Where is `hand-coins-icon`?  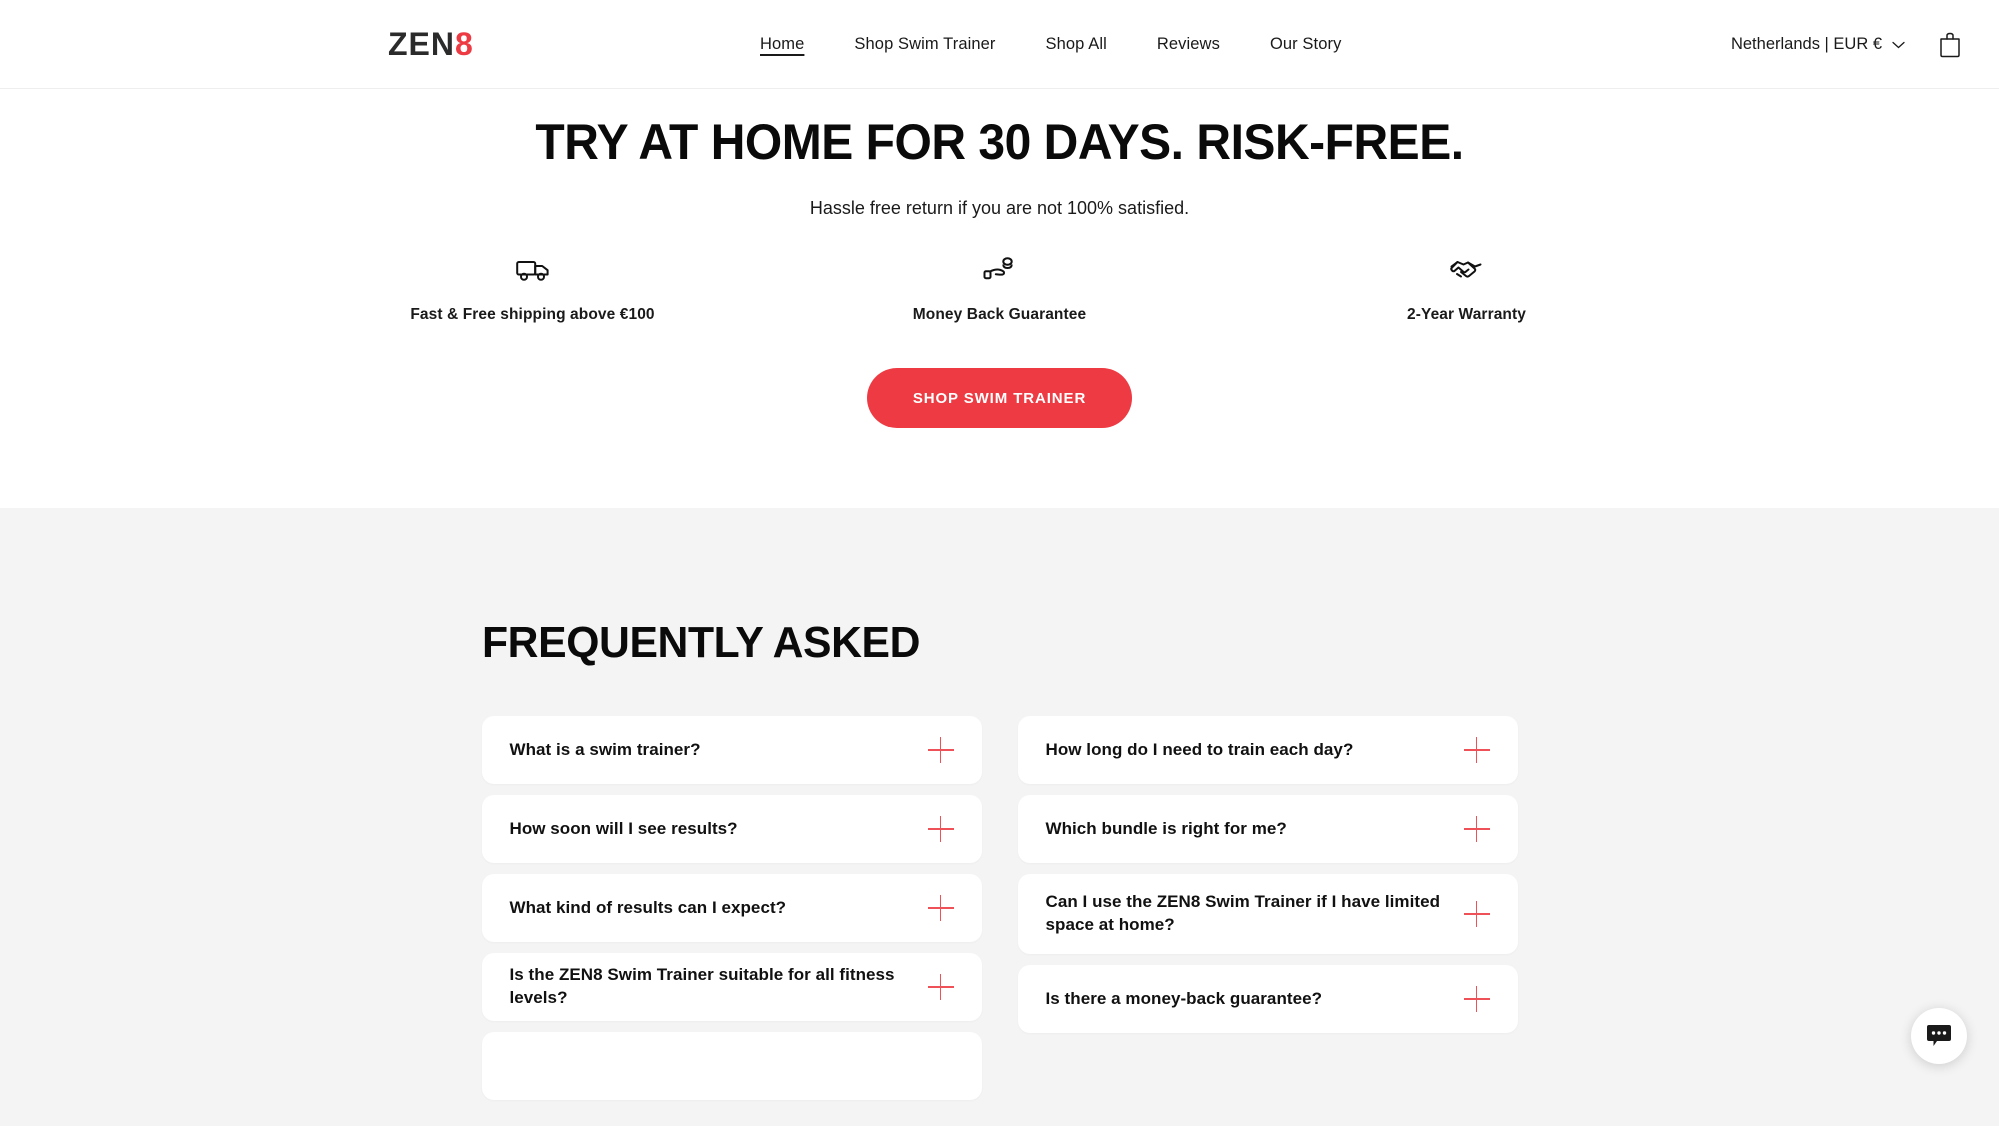
hand-coins-icon is located at coordinates (1000, 270).